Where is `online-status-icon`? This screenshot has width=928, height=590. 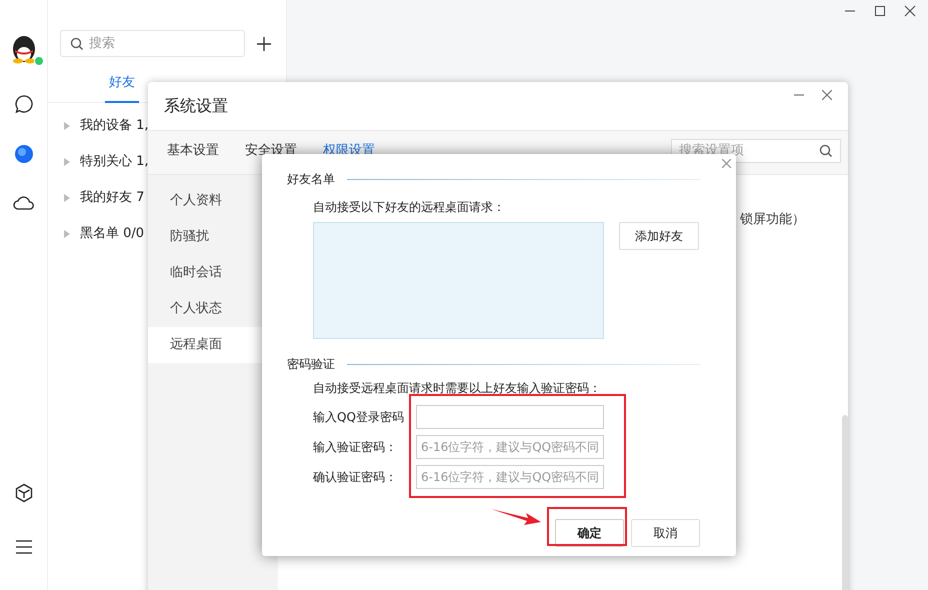
online-status-icon is located at coordinates (39, 61).